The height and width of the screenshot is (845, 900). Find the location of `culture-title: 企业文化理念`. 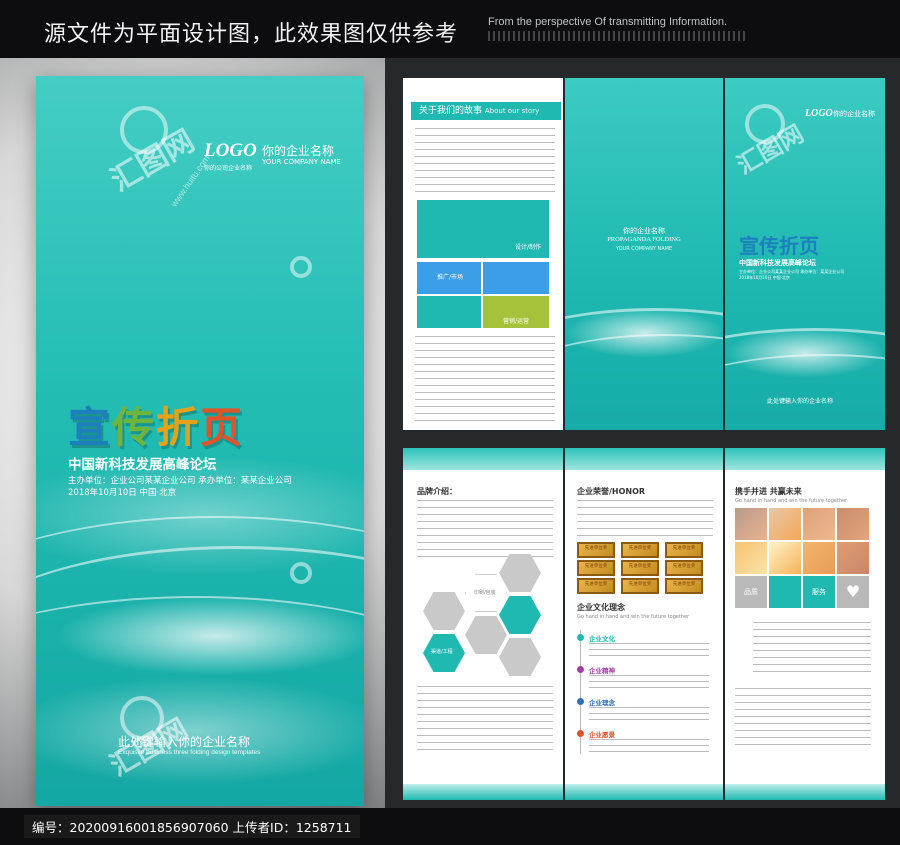

culture-title: 企业文化理念 is located at coordinates (601, 607).